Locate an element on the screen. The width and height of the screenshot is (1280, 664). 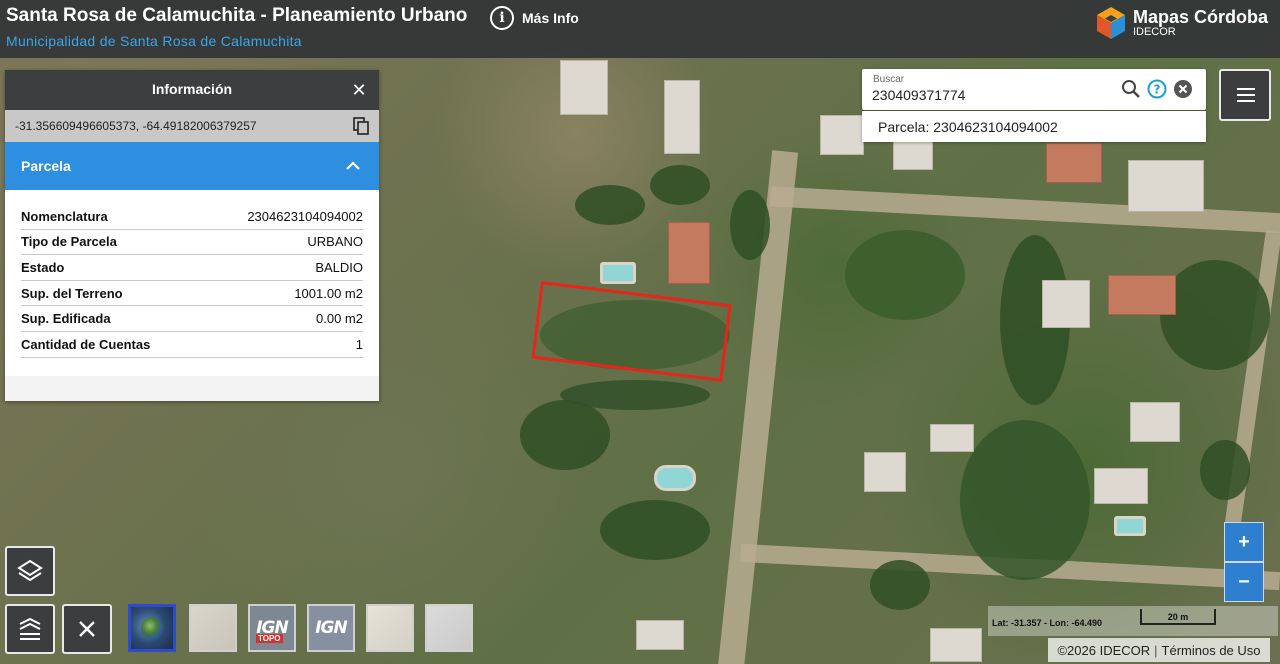
coordinates-bar: -31.356609496605373, -64.49182006379257 is located at coordinates (192, 126).